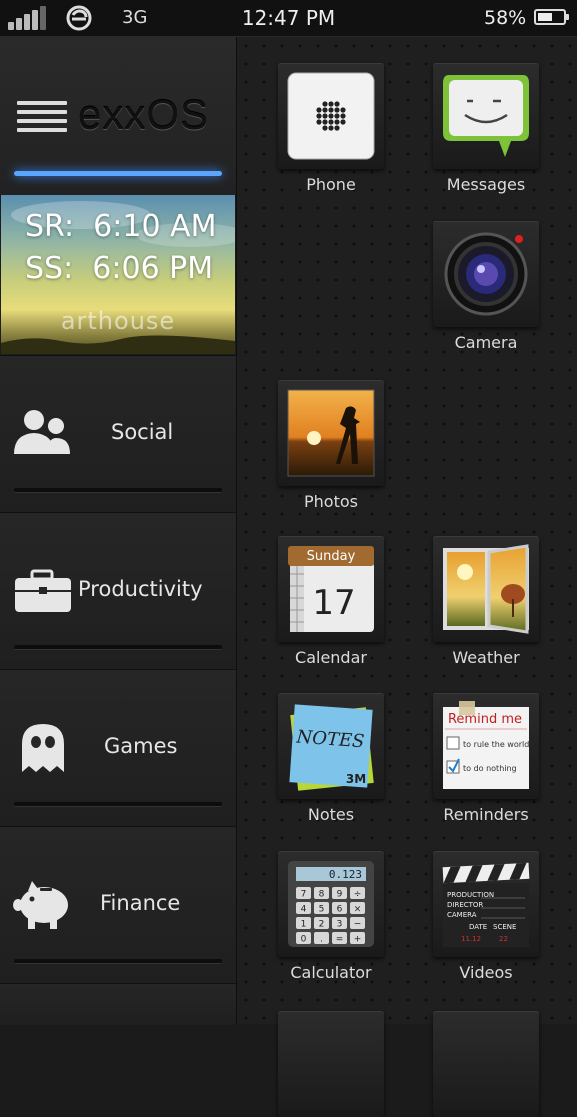 The height and width of the screenshot is (1117, 577). What do you see at coordinates (42, 117) in the screenshot?
I see `menu-icon` at bounding box center [42, 117].